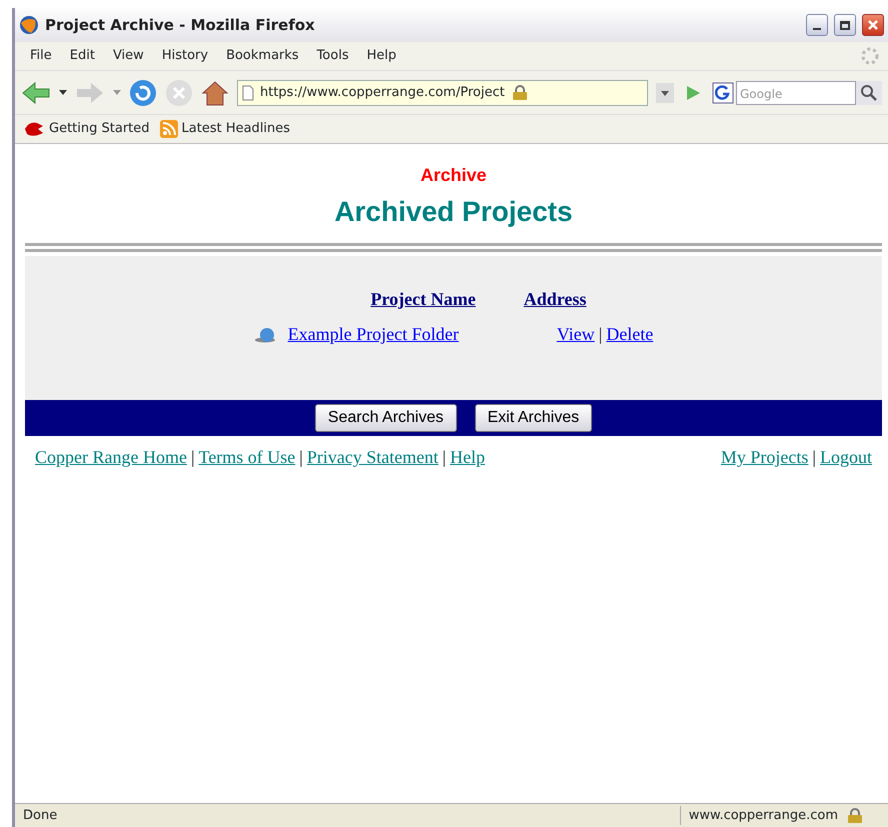  Describe the element at coordinates (111, 457) in the screenshot. I see `footer-link: Copper Range Home` at that location.